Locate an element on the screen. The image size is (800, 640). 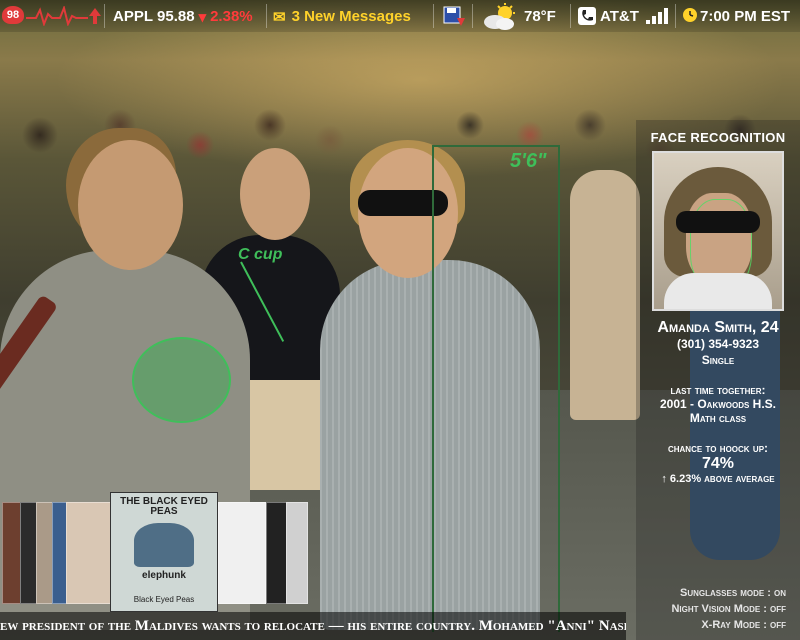
last-together-label: last time together: is located at coordinates (718, 390).